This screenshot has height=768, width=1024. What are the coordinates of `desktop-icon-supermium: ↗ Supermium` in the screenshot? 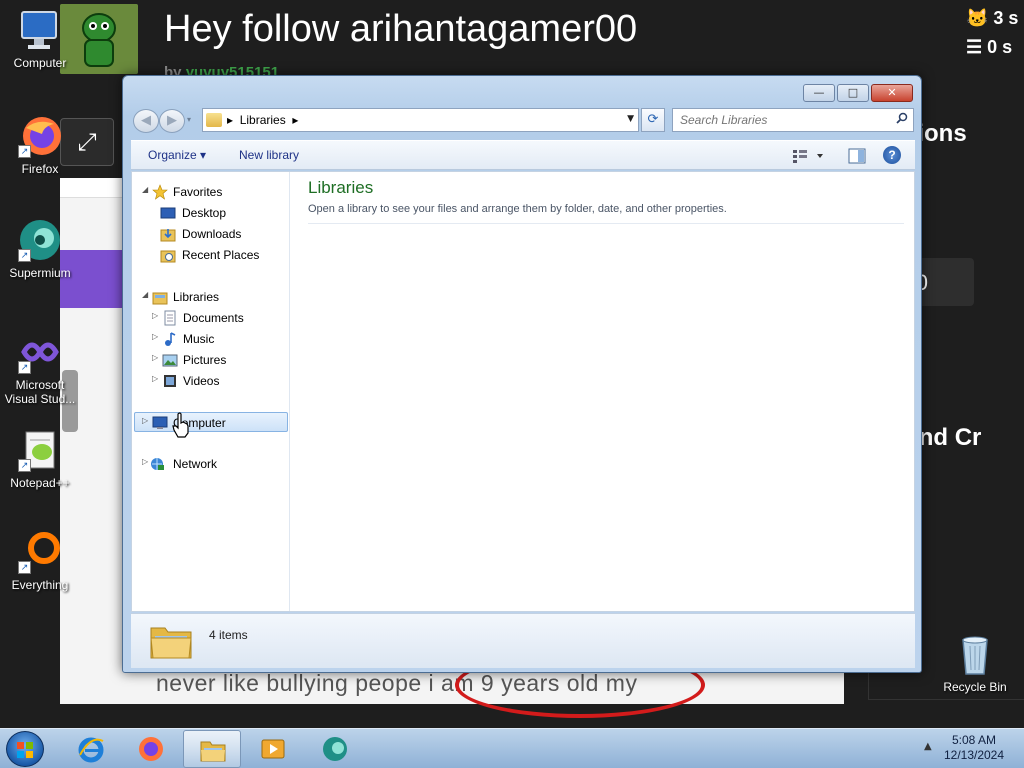 It's located at (40, 249).